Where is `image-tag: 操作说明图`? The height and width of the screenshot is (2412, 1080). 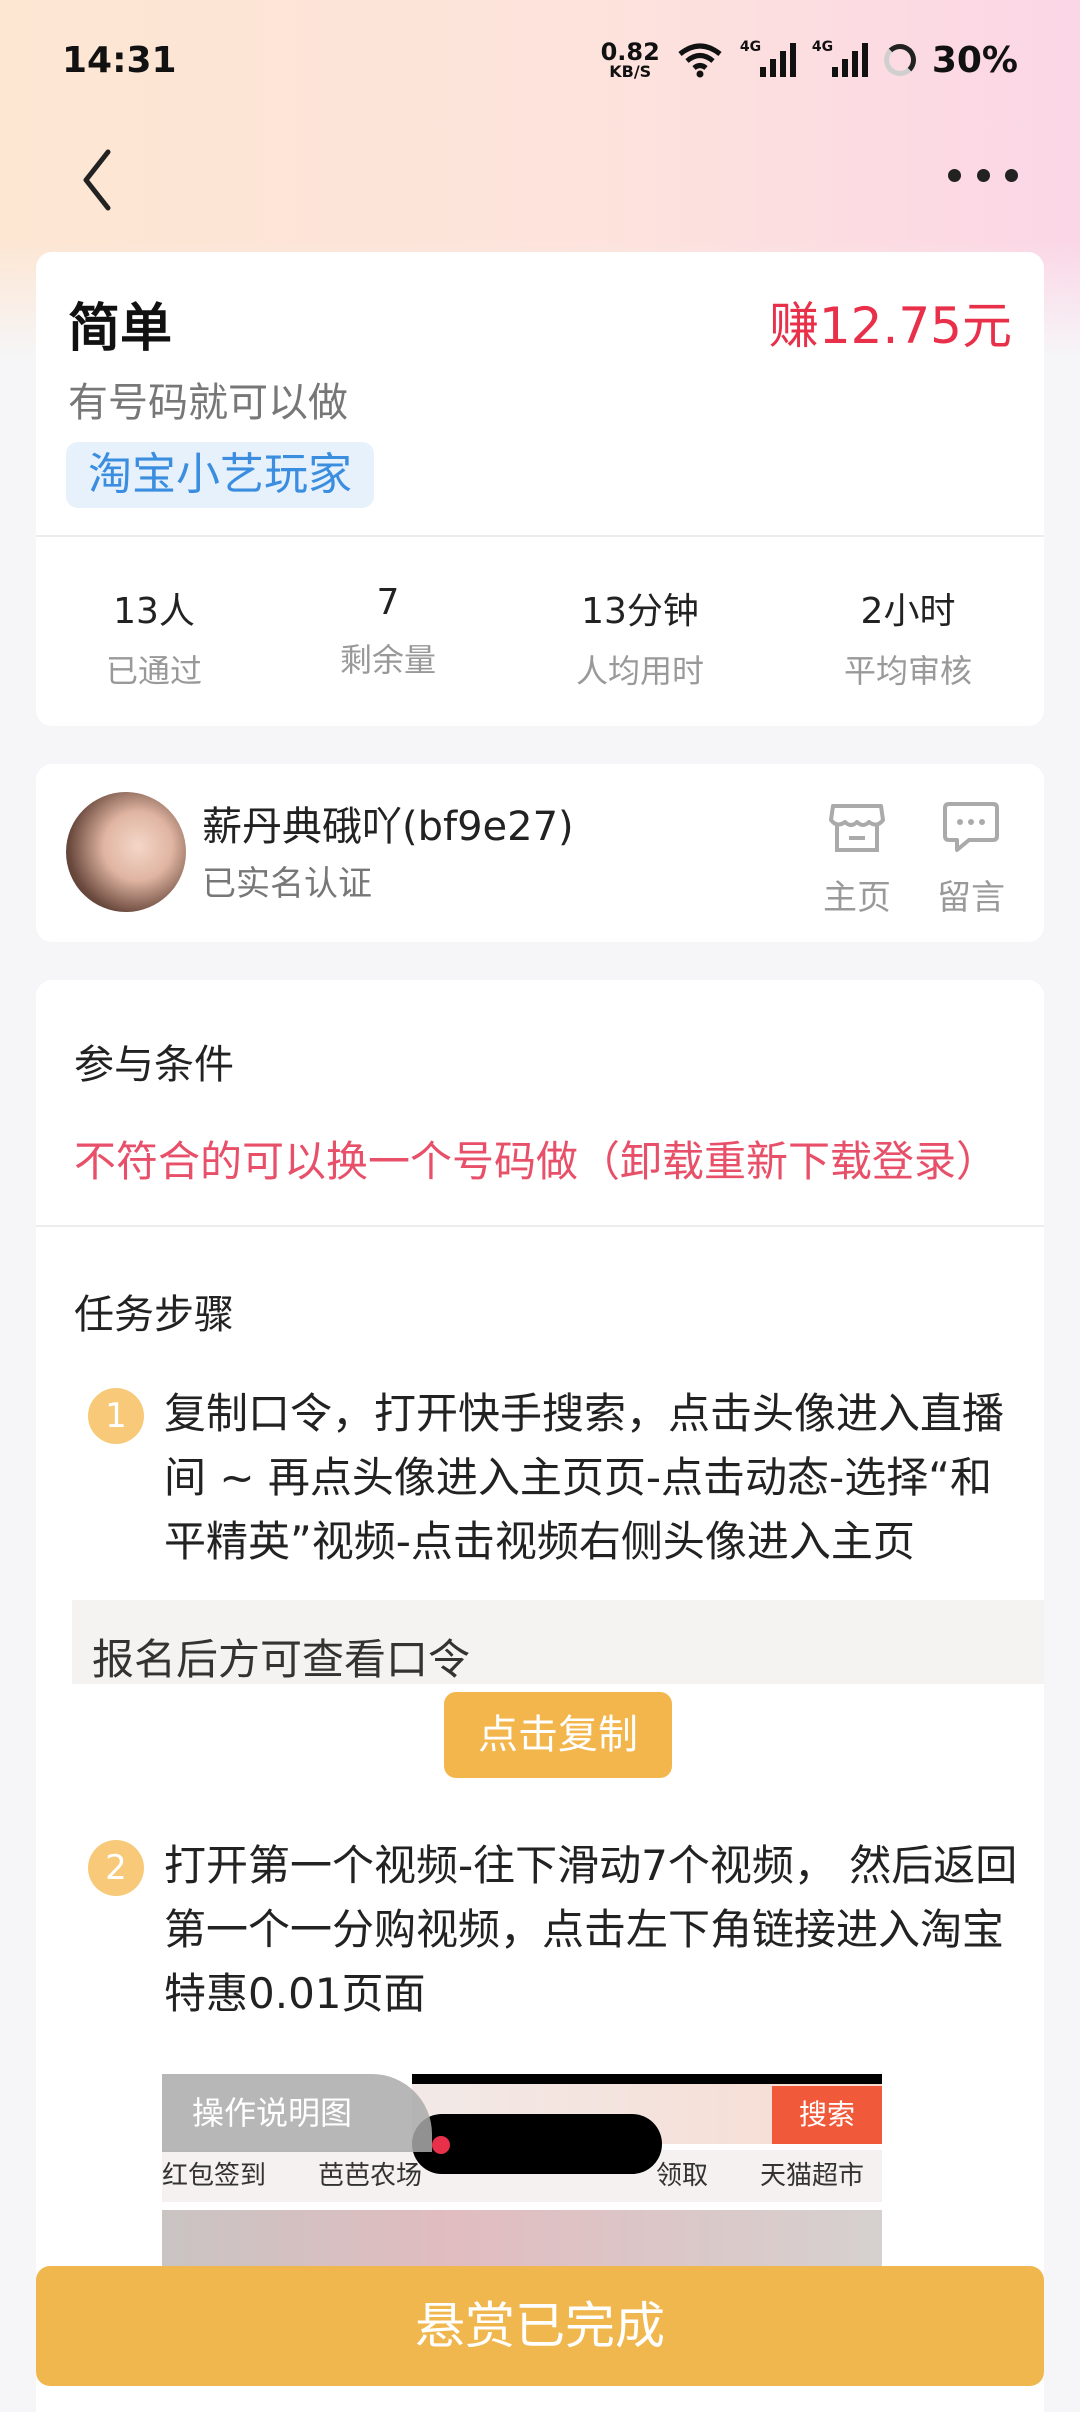
image-tag: 操作说明图 is located at coordinates (297, 2113).